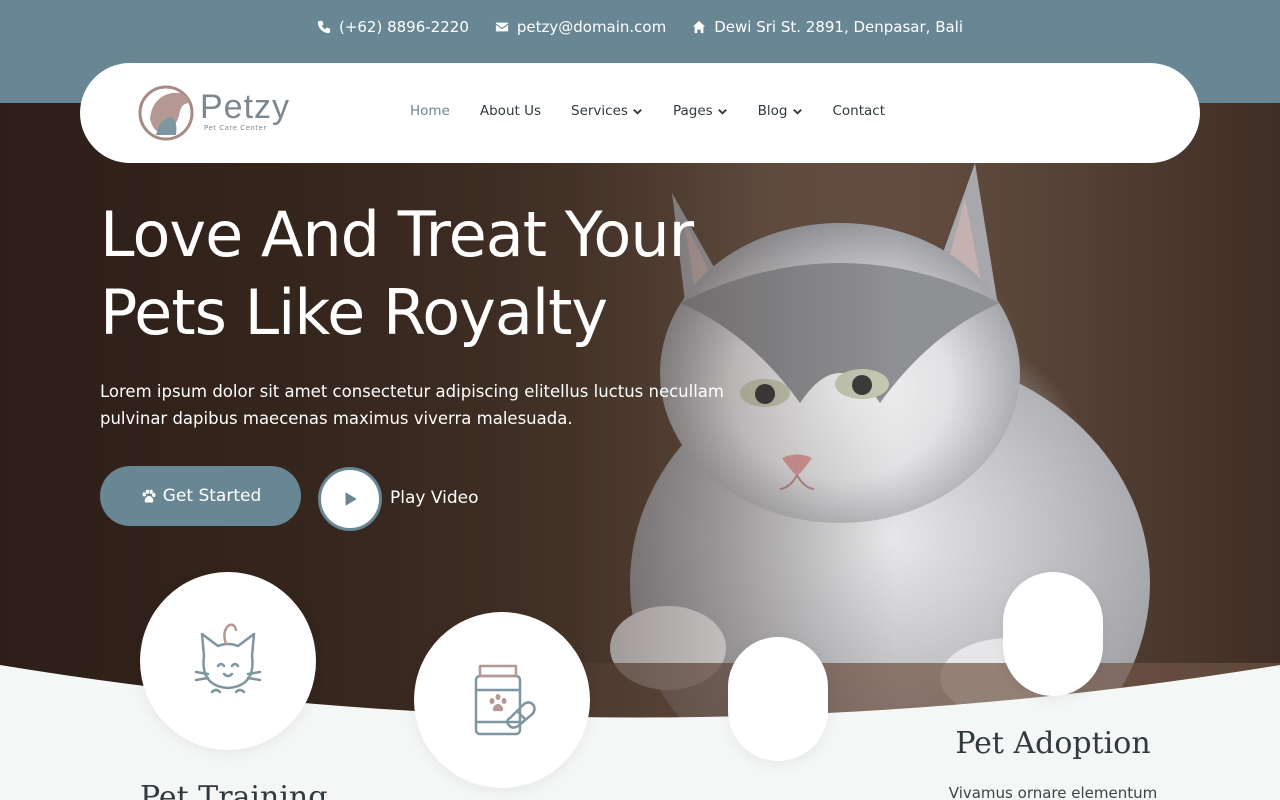 The image size is (1280, 800). I want to click on nav-blog-label: Blog, so click(772, 111).